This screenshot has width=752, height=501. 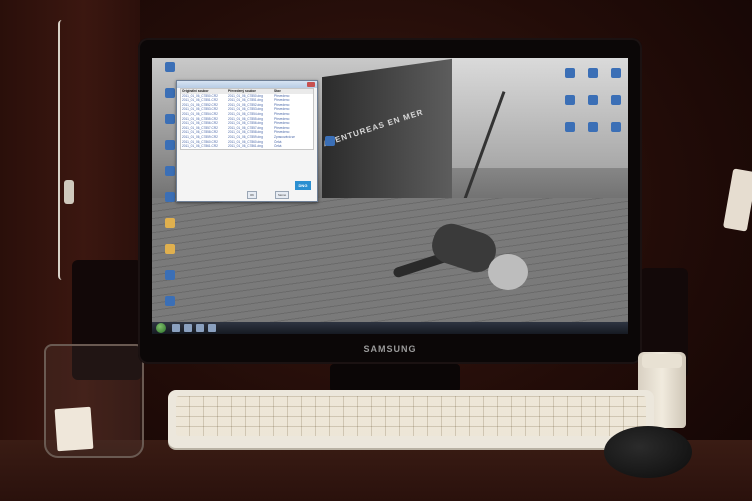 I want to click on bottle-cap, so click(x=662, y=361).